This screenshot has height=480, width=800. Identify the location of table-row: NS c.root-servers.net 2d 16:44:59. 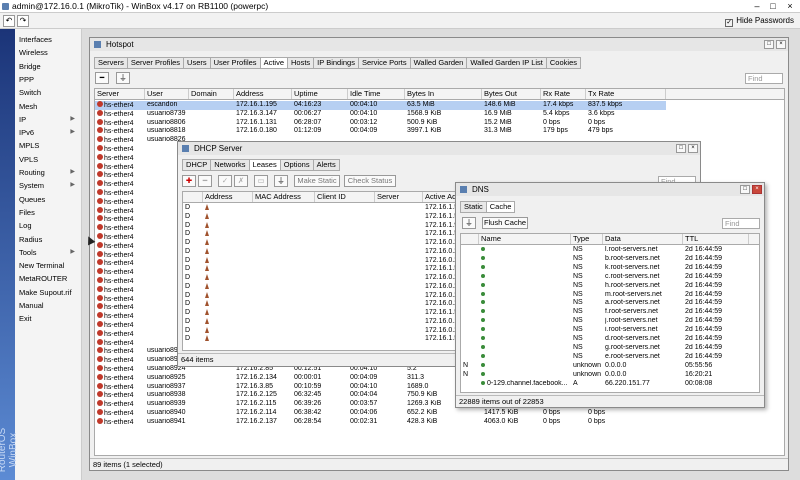
(605, 277).